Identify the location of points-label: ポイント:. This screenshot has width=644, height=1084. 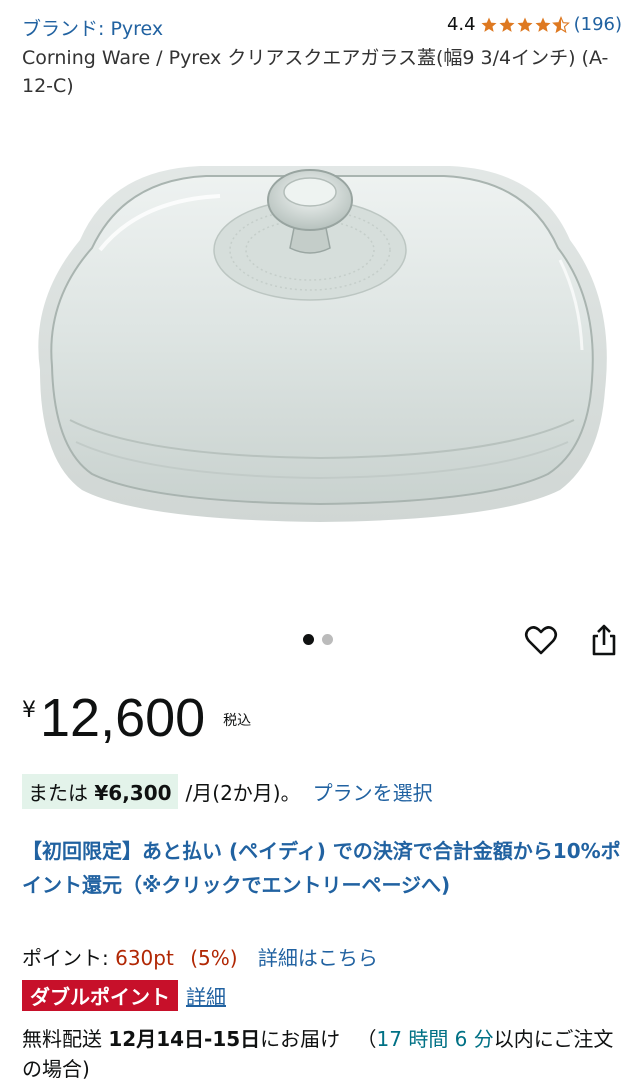
(65, 958).